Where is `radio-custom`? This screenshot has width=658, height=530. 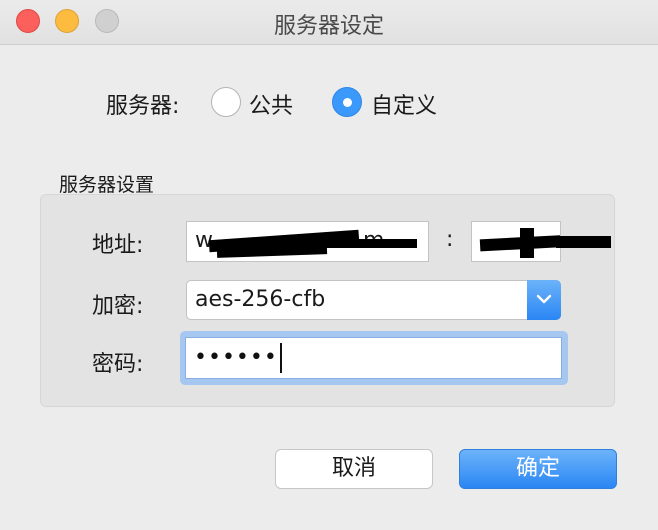
radio-custom is located at coordinates (347, 102).